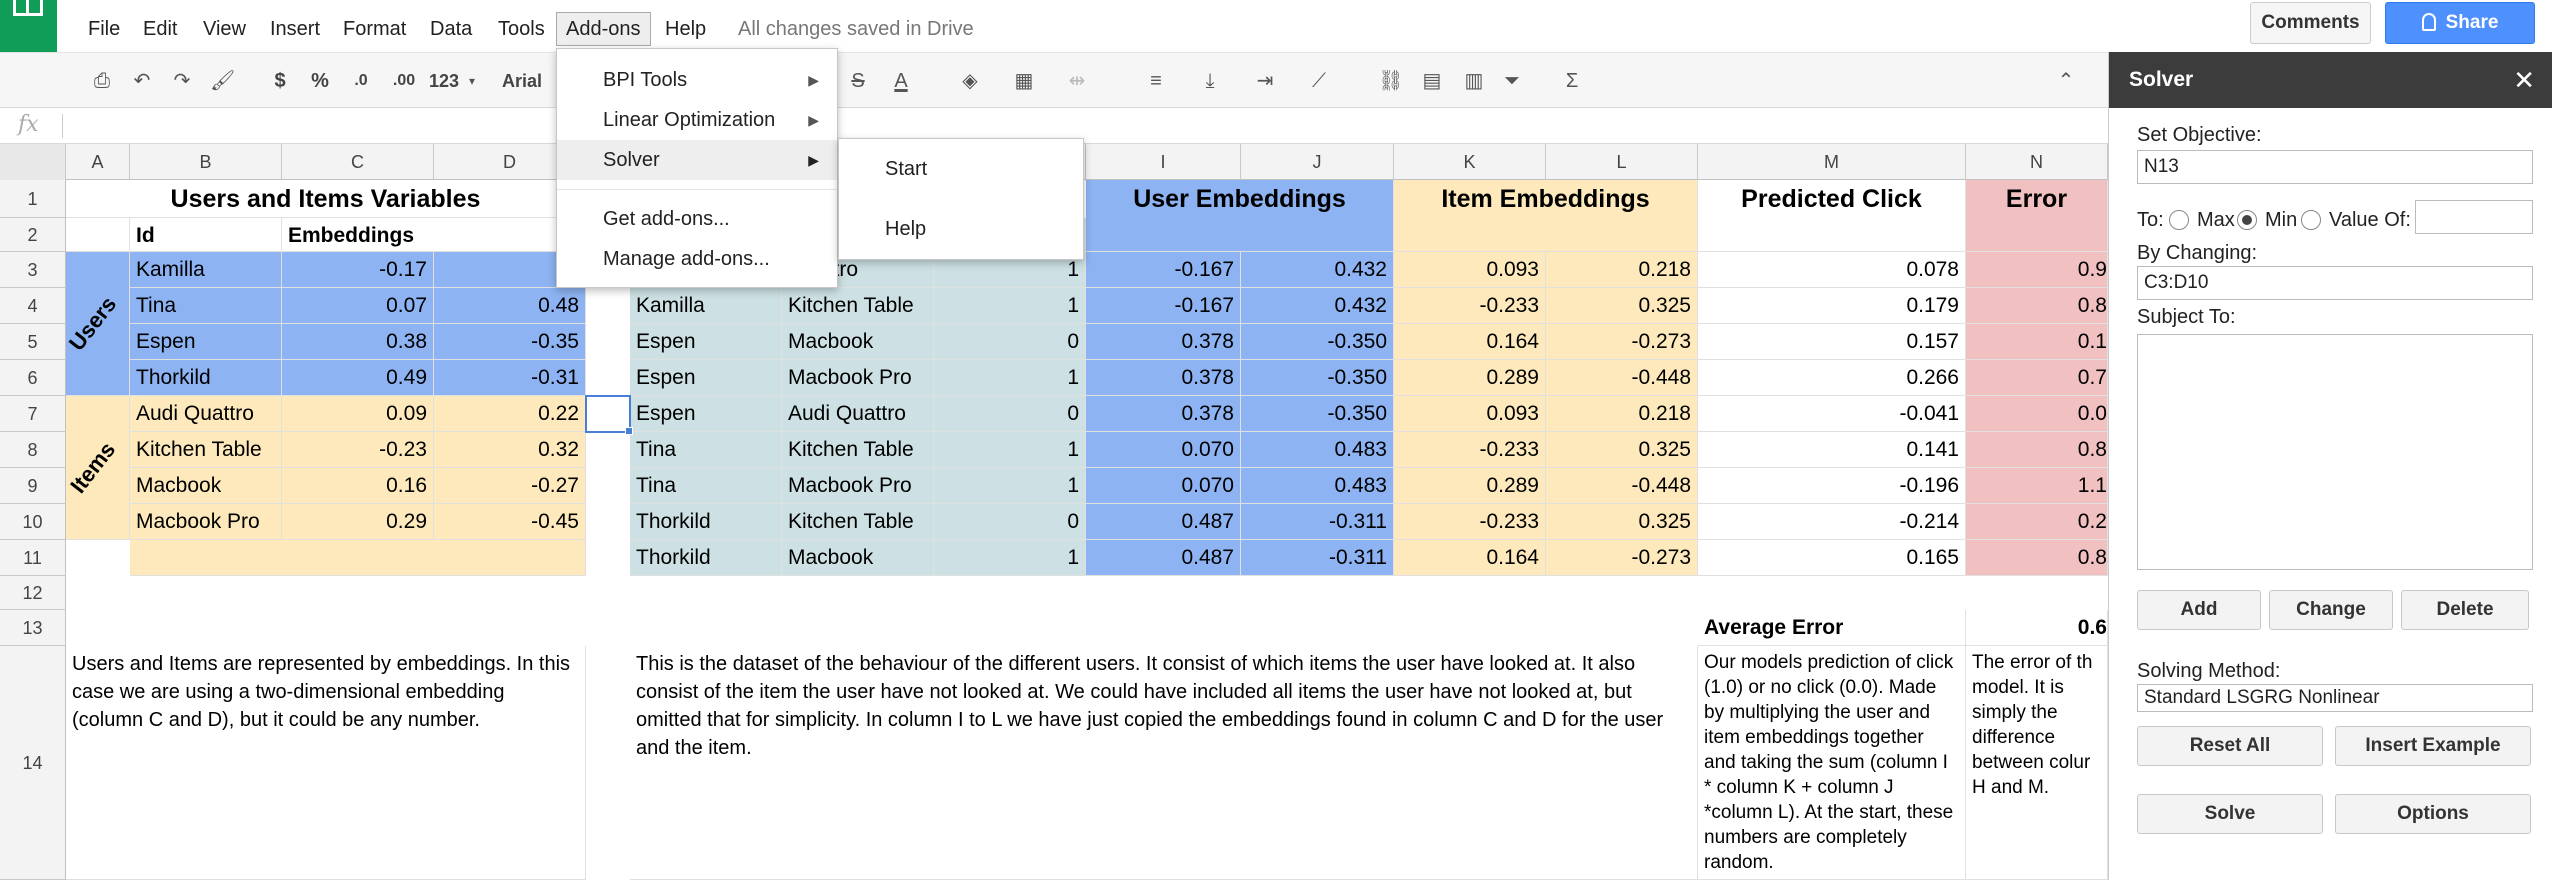  I want to click on print-icon: ⎙, so click(102, 81).